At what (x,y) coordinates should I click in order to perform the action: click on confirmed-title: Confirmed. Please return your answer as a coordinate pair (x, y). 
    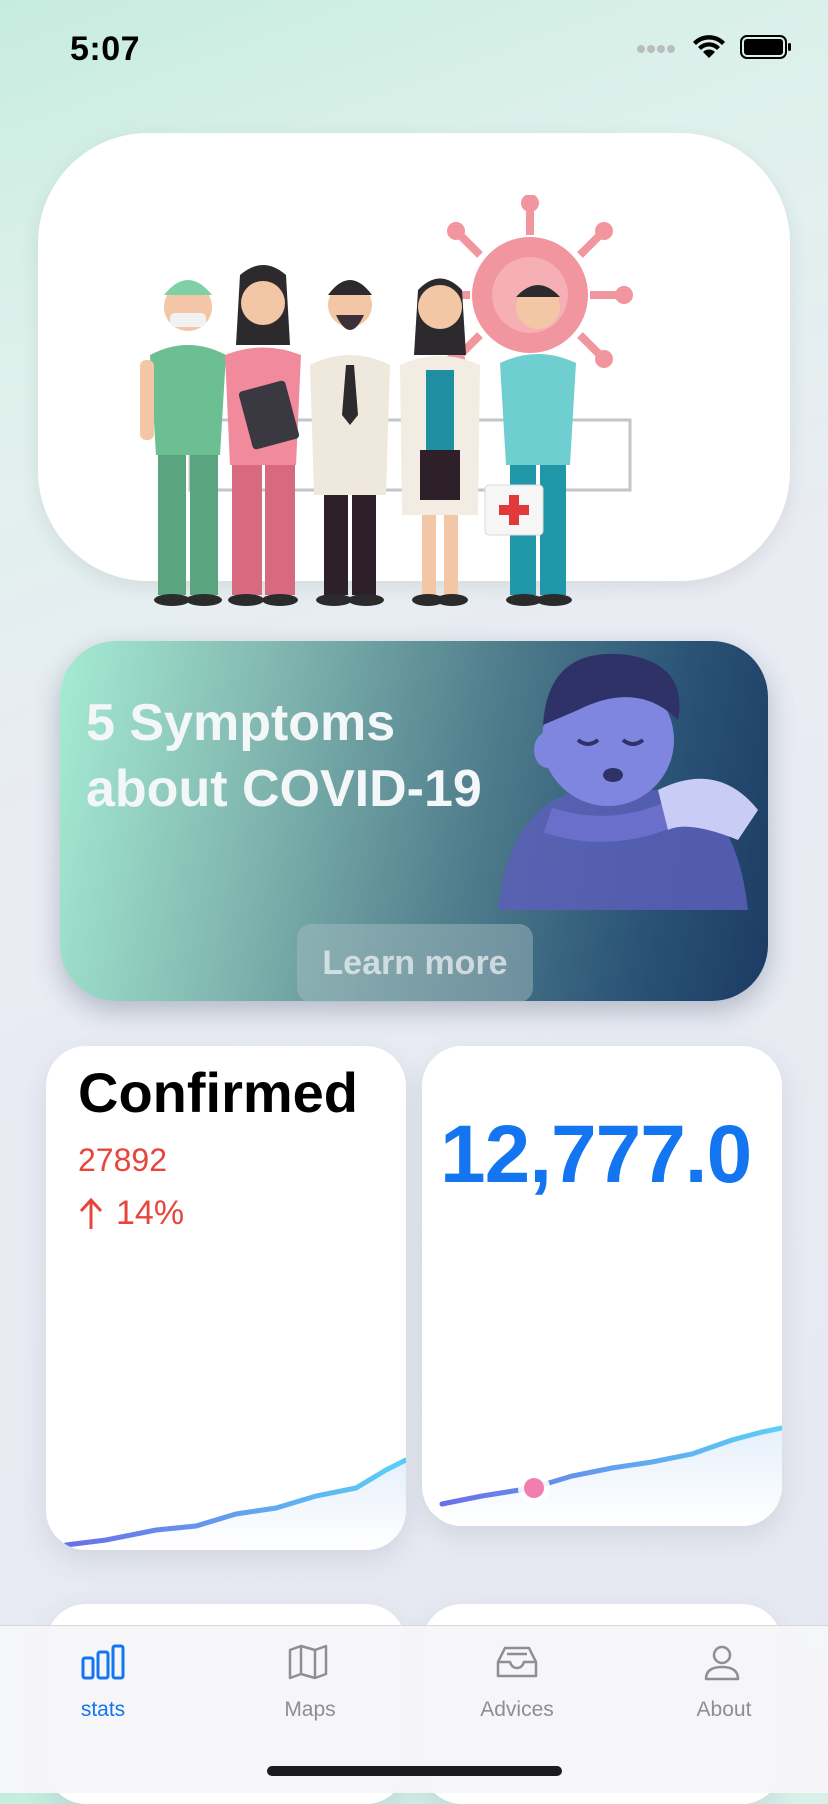
    Looking at the image, I should click on (218, 1092).